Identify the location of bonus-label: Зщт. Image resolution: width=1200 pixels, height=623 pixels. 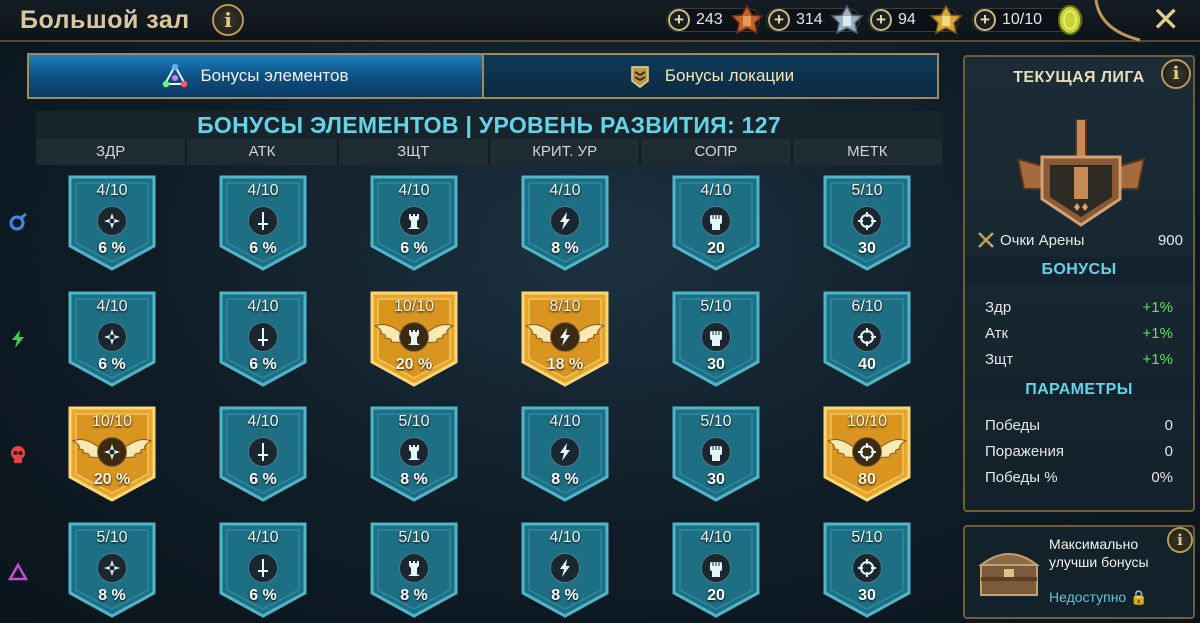
(999, 359).